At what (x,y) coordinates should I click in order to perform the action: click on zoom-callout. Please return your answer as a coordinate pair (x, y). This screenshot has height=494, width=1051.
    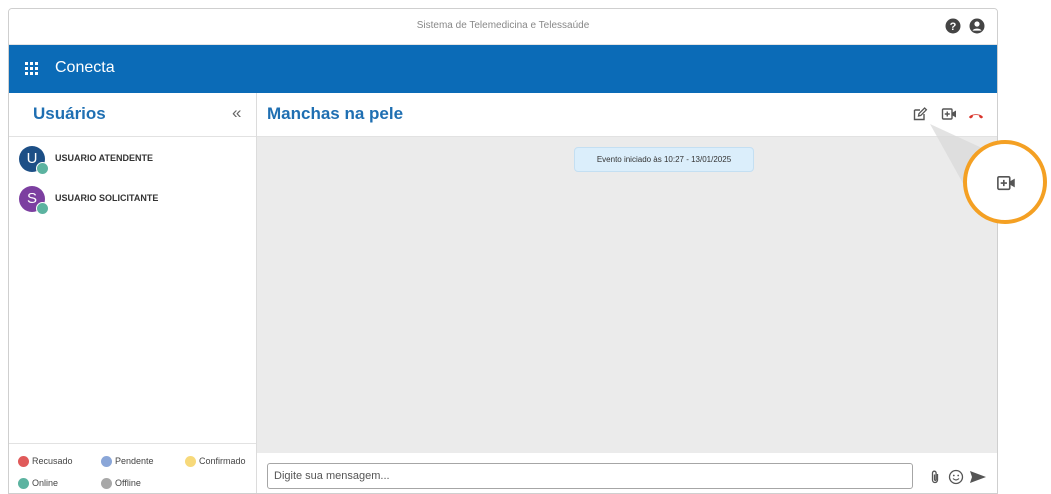
    Looking at the image, I should click on (1005, 182).